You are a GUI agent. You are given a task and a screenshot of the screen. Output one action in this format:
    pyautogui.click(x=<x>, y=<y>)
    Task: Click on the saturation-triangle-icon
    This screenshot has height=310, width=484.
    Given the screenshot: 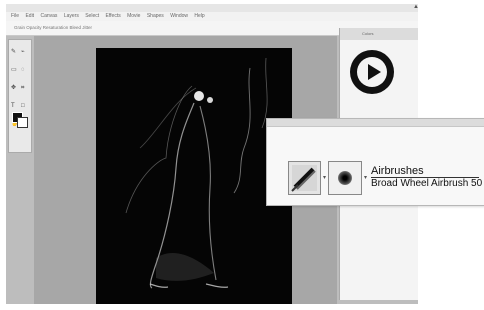 What is the action you would take?
    pyautogui.click(x=374, y=72)
    